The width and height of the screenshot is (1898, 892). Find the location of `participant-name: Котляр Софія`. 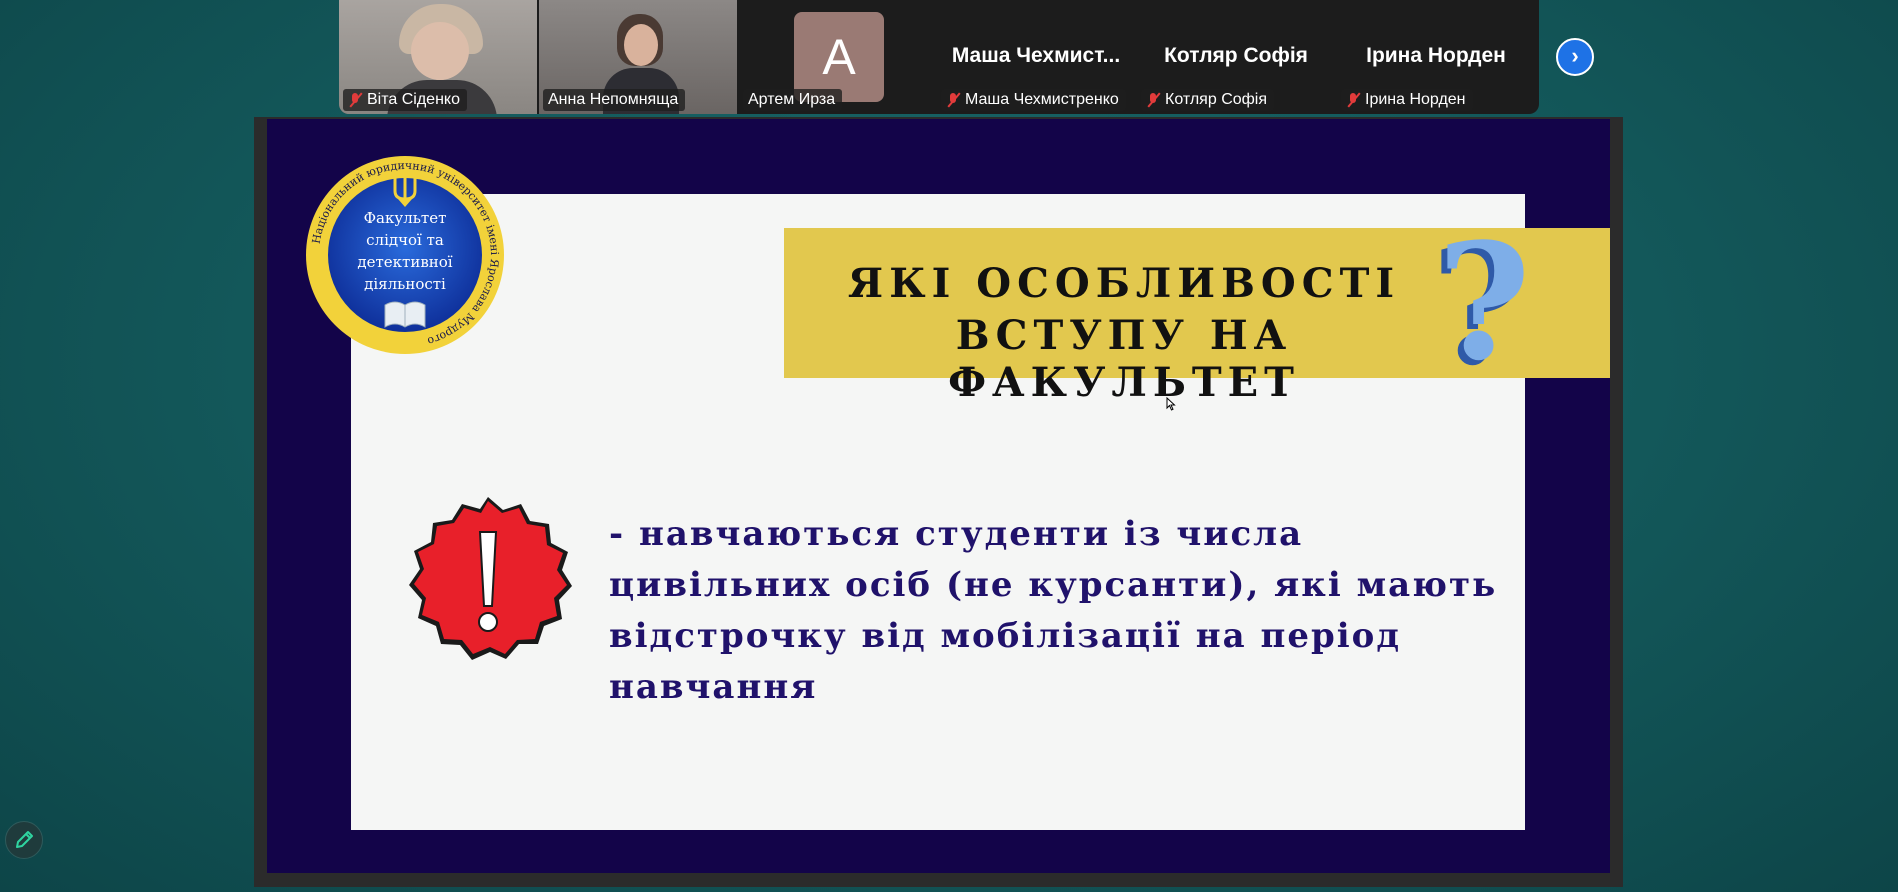

participant-name: Котляр Софія is located at coordinates (1216, 99).